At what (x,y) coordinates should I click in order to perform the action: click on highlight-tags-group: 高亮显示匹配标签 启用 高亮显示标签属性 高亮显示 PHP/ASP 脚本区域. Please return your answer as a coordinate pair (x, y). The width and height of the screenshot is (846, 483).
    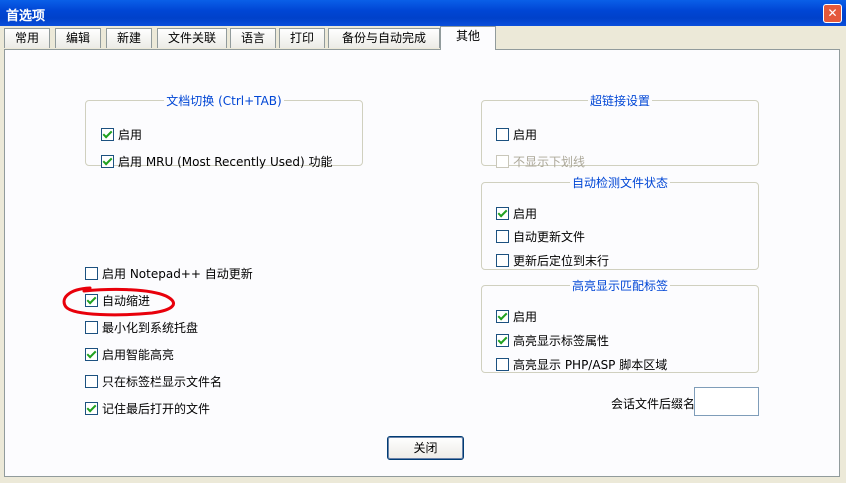
    Looking at the image, I should click on (620, 325).